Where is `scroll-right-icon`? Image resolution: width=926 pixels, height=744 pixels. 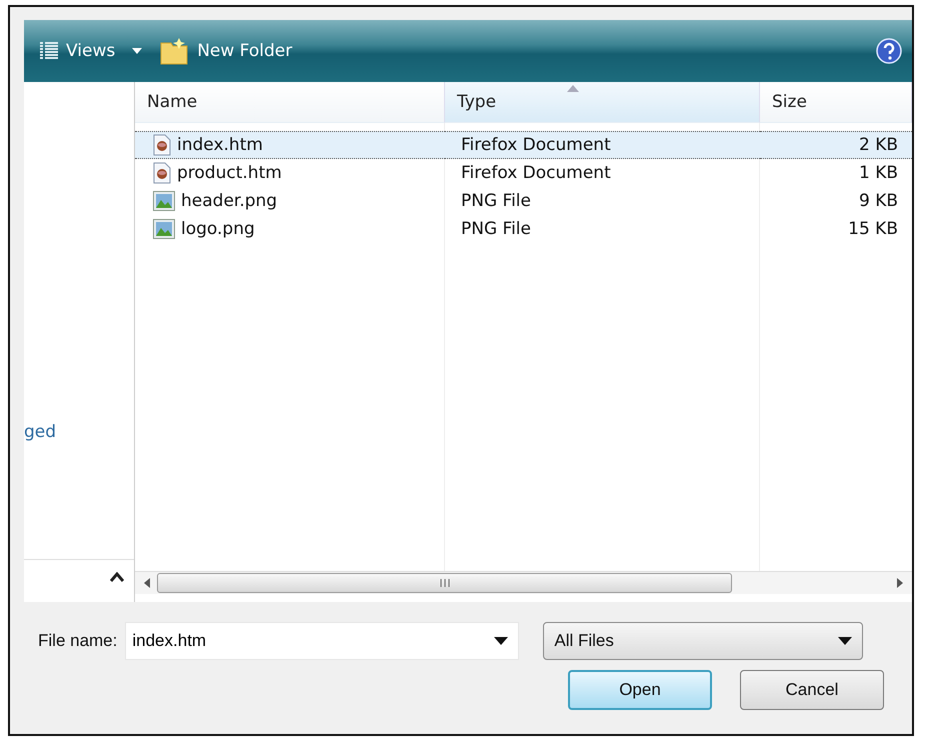 scroll-right-icon is located at coordinates (900, 583).